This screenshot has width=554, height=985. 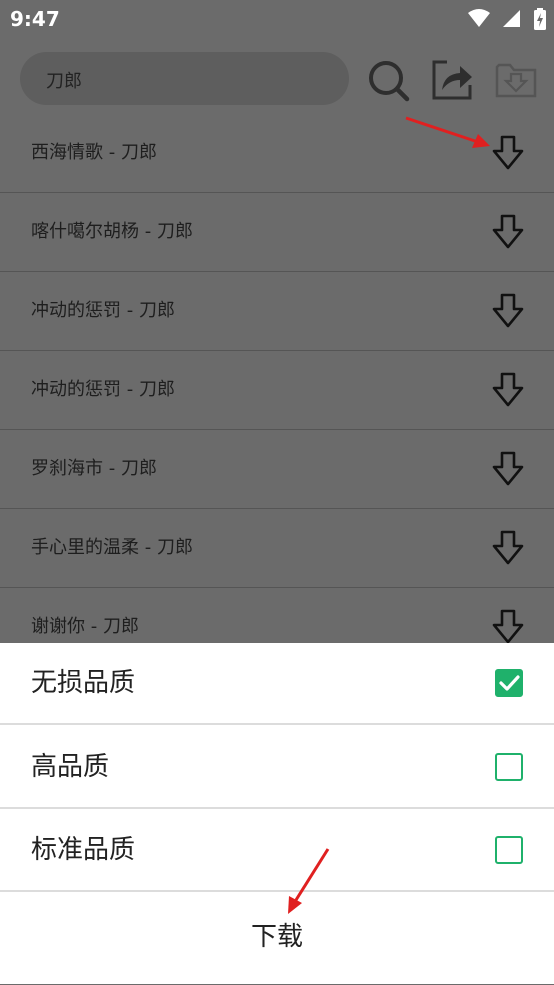 I want to click on quality-option-standard: 标准品质, so click(x=277, y=851).